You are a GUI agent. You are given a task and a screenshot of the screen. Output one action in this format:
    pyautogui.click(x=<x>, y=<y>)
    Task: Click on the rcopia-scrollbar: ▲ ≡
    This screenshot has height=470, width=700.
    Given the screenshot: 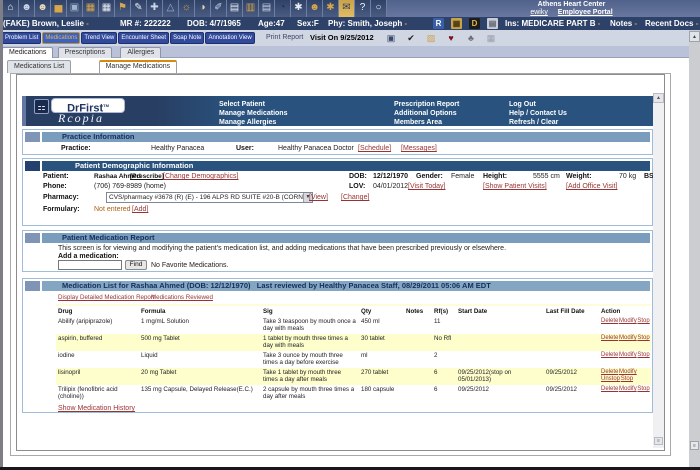 What is the action you would take?
    pyautogui.click(x=658, y=270)
    